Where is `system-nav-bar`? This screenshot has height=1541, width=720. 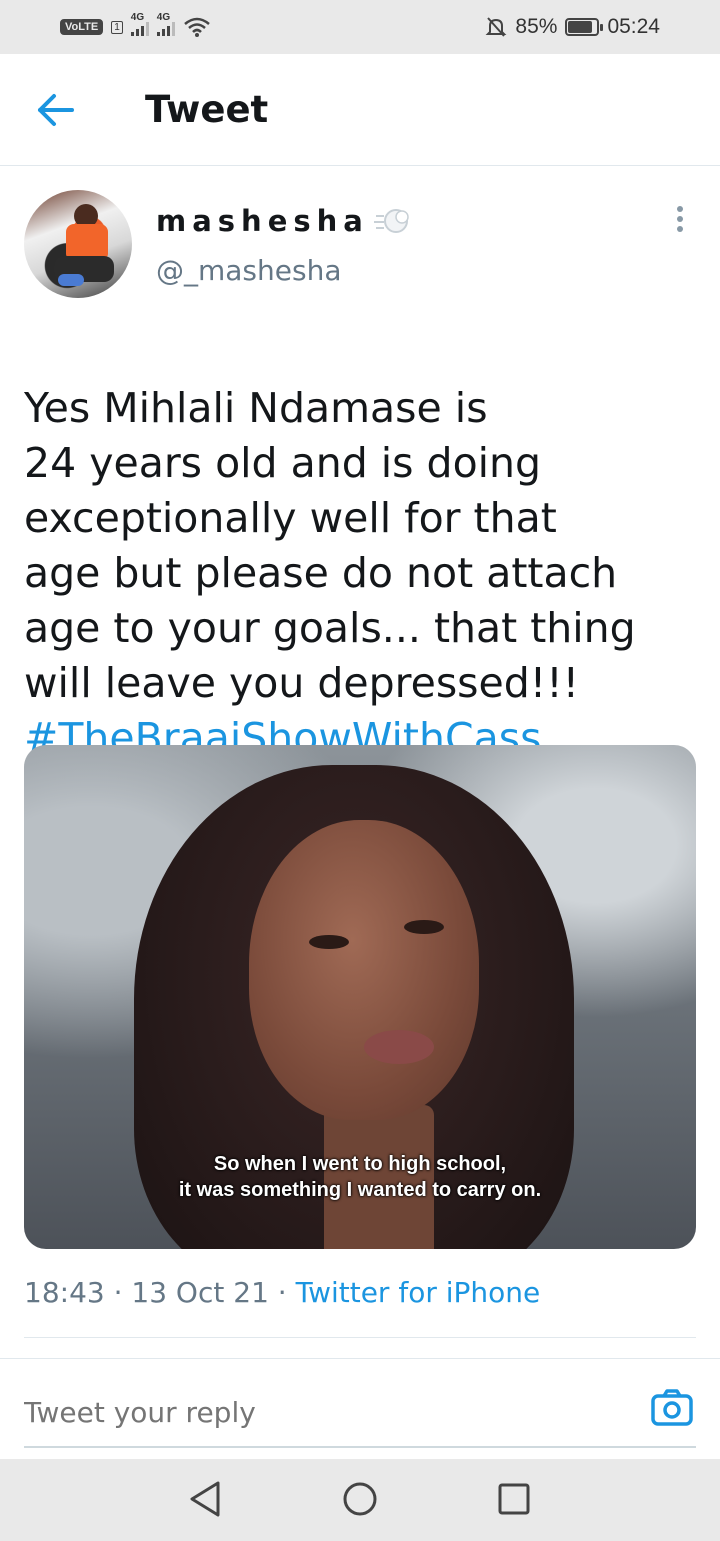
system-nav-bar is located at coordinates (360, 1500).